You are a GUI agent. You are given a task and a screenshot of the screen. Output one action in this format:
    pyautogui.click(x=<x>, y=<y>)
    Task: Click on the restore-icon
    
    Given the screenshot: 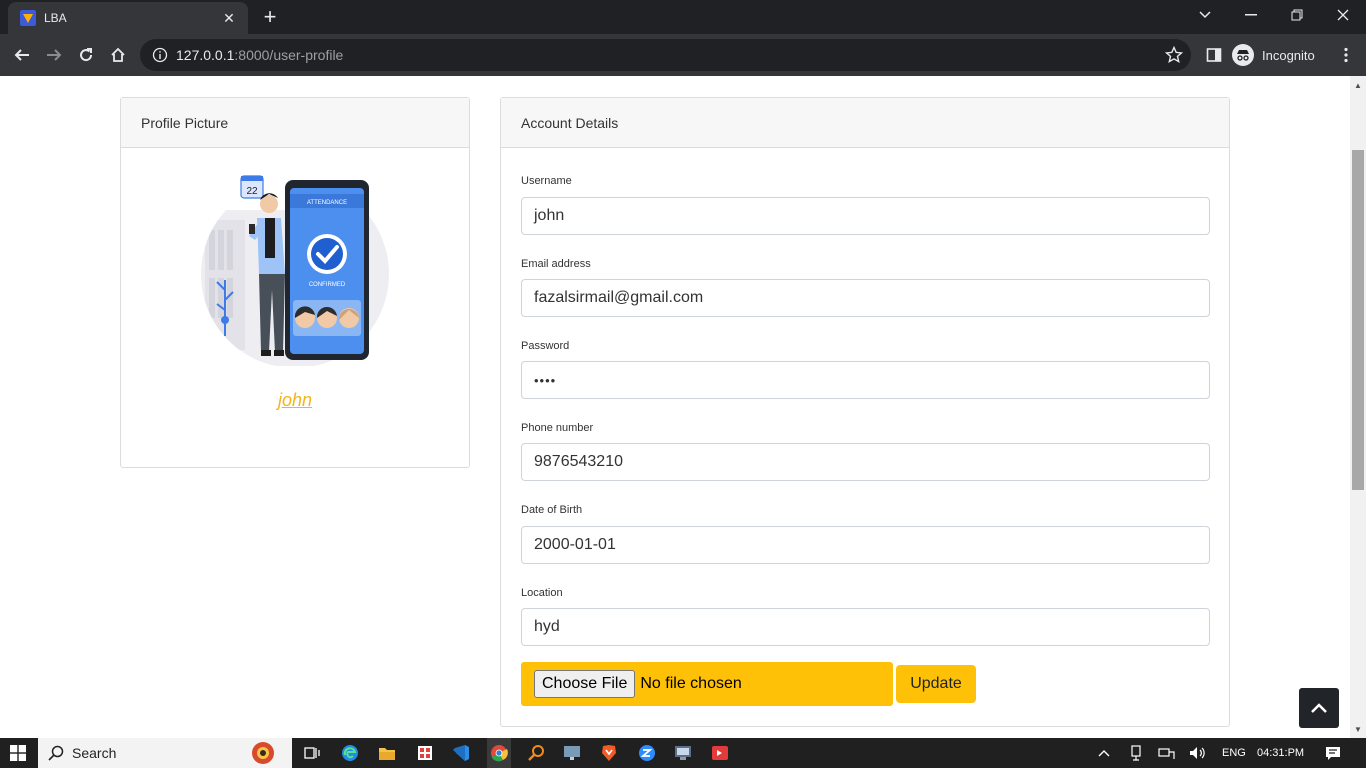 What is the action you would take?
    pyautogui.click(x=1297, y=15)
    